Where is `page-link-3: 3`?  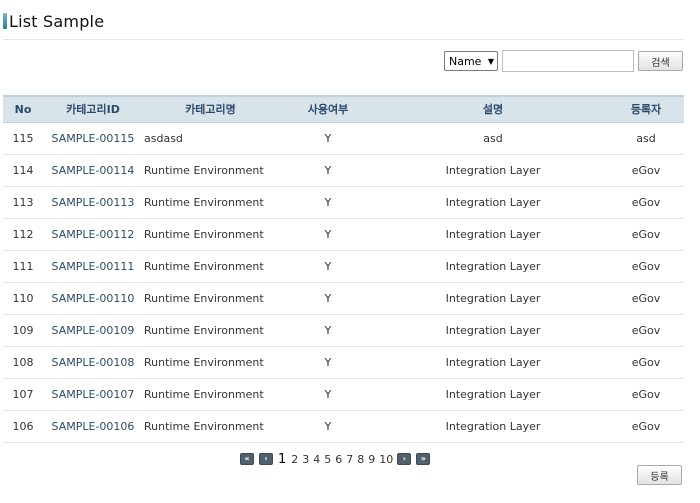
page-link-3: 3 is located at coordinates (305, 459).